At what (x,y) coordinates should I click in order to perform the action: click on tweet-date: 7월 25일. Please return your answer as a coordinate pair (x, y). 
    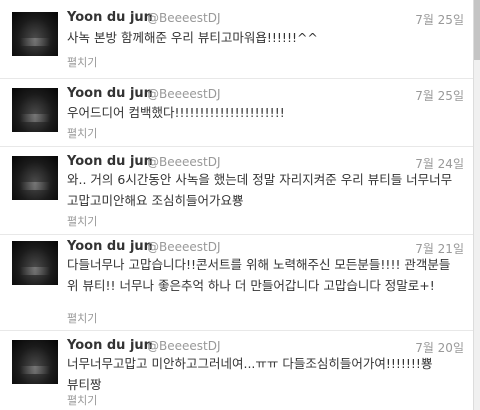
    Looking at the image, I should click on (439, 19).